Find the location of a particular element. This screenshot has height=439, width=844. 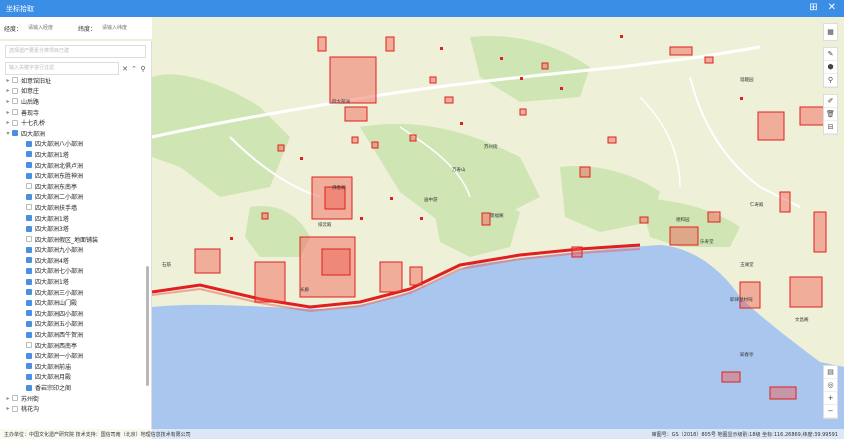

layers-icon: ▤ is located at coordinates (830, 372).